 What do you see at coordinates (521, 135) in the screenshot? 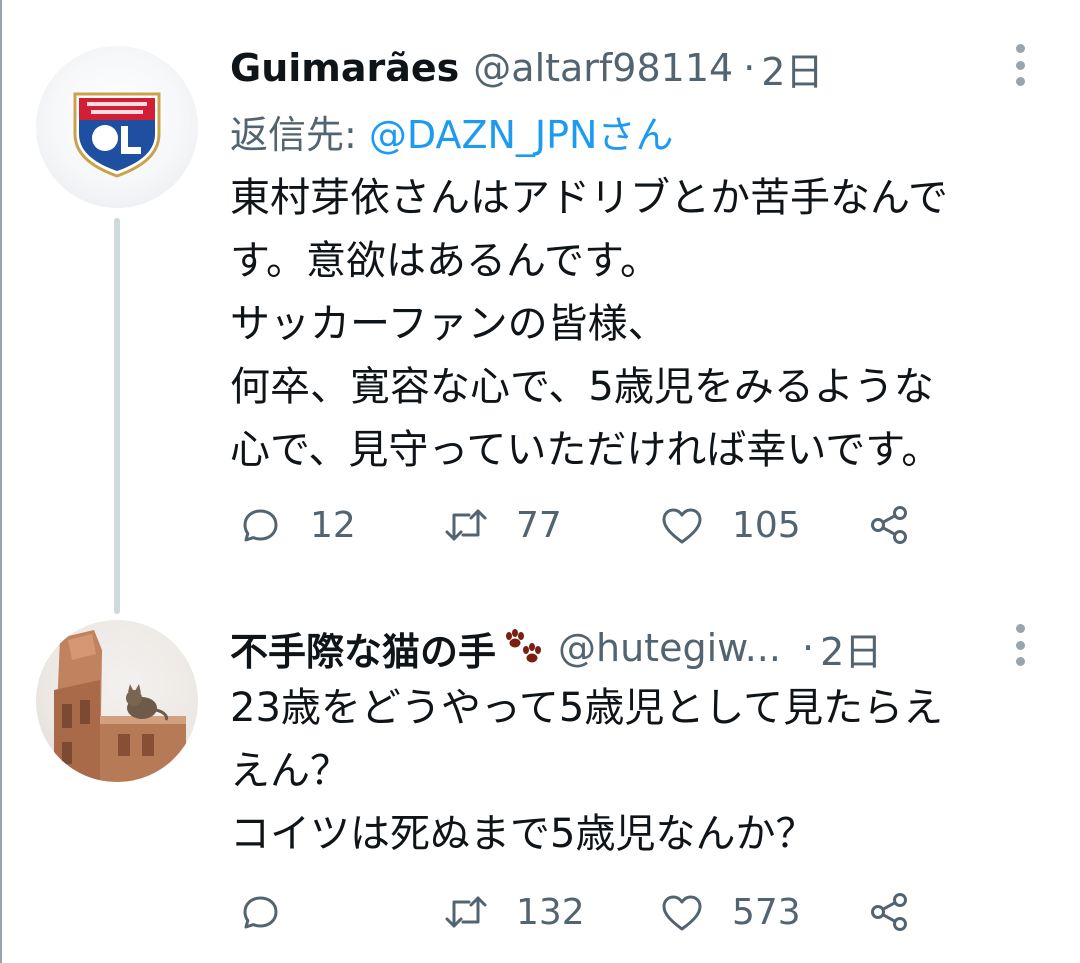
I see `reply-to-mention: @DAZN_JPNさん` at bounding box center [521, 135].